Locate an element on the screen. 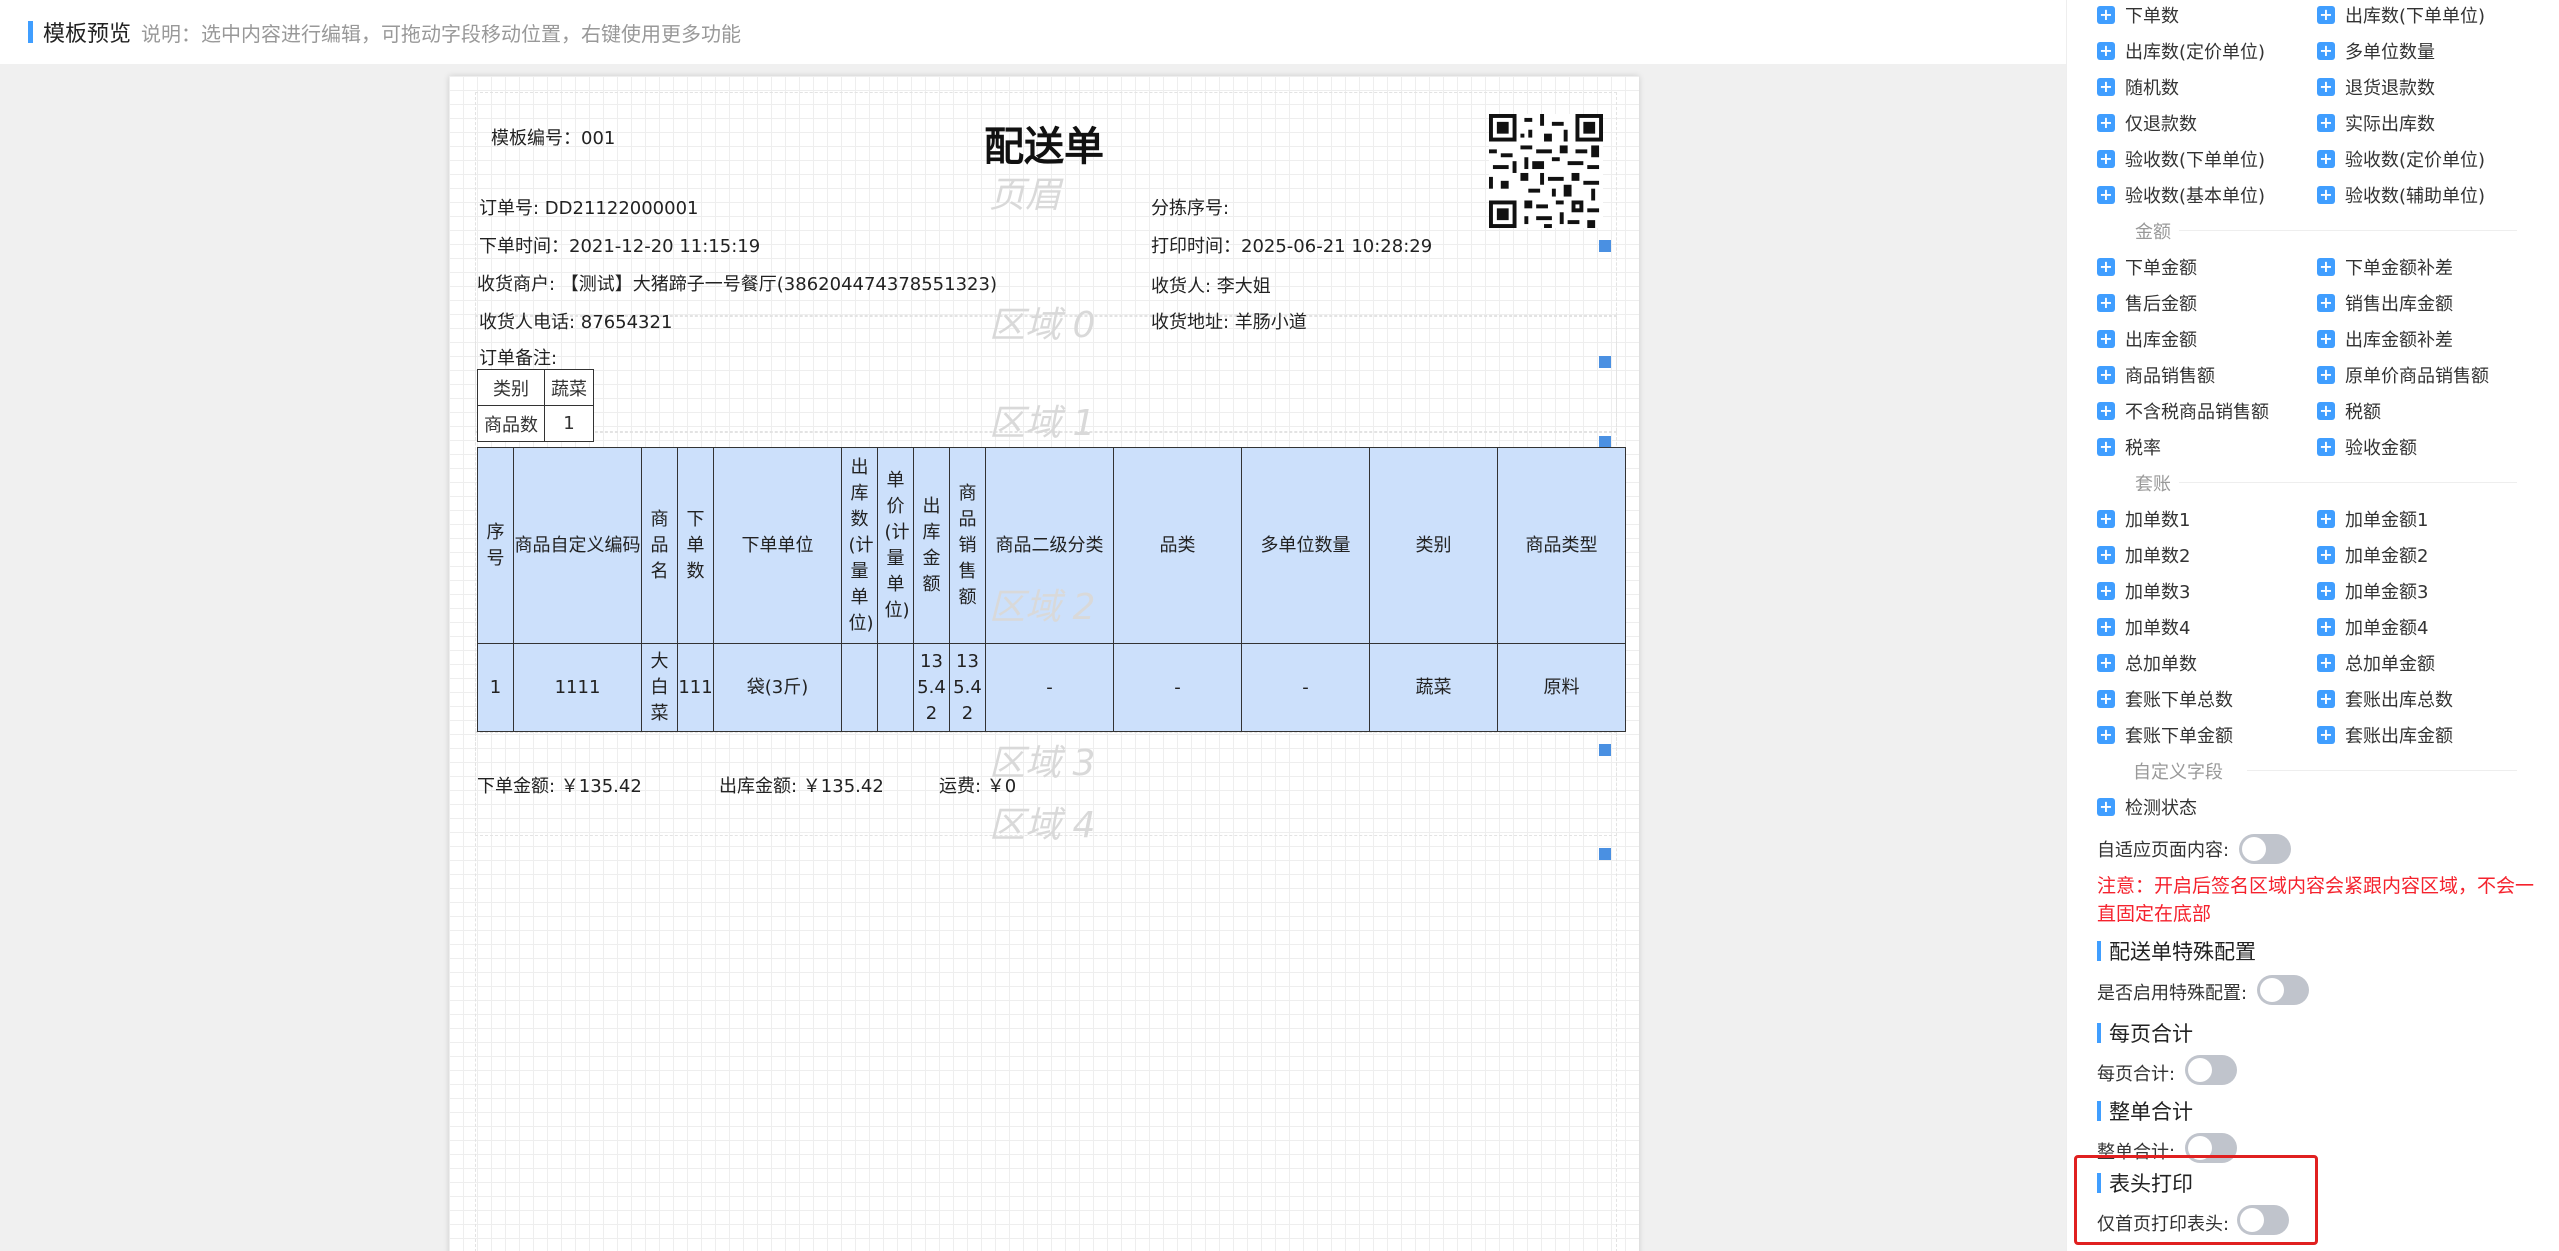 The width and height of the screenshot is (2559, 1251). column-header: 商品销售额 is located at coordinates (967, 545).